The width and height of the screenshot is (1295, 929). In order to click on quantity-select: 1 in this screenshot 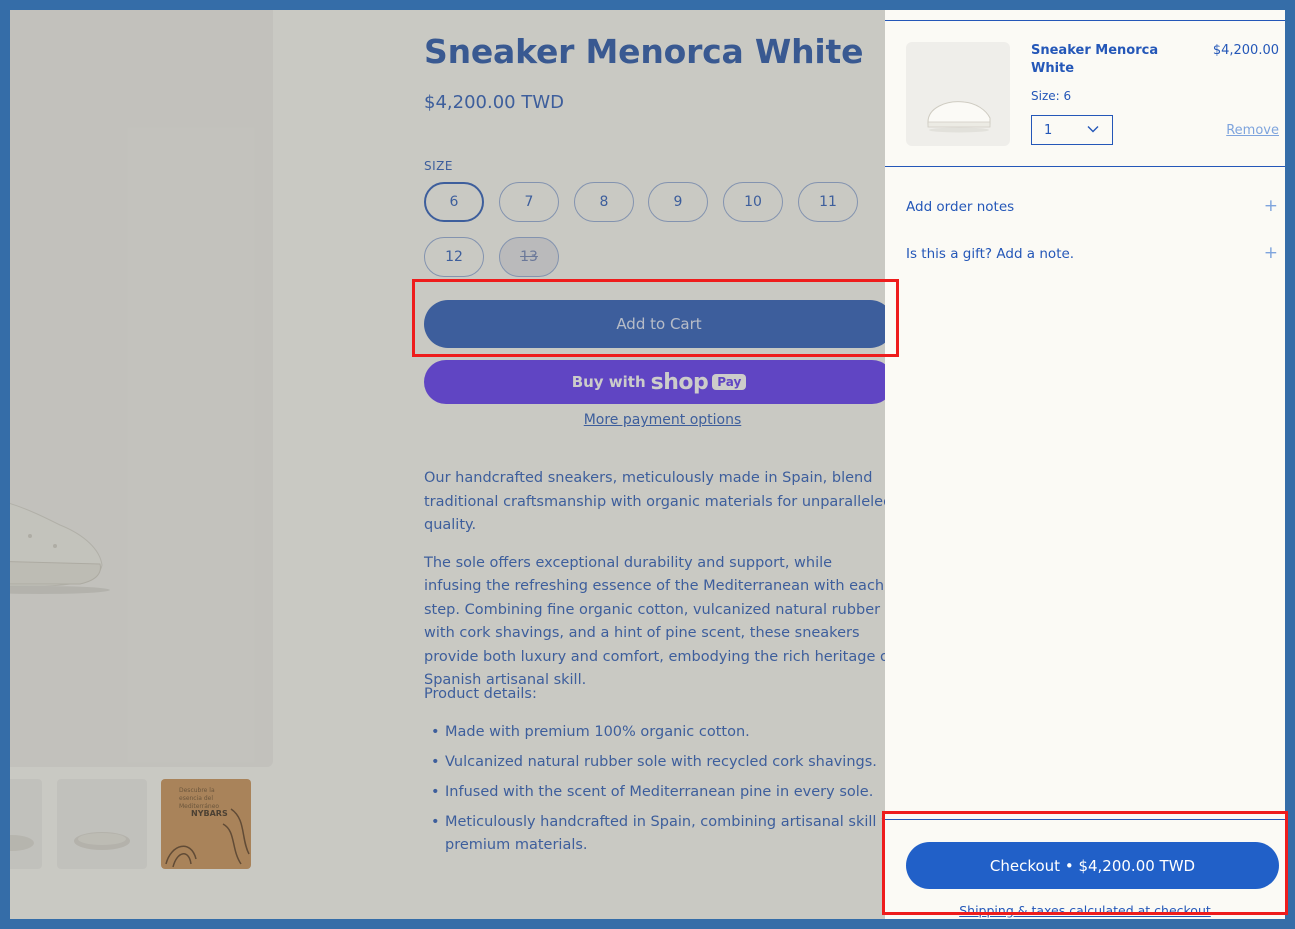, I will do `click(1072, 130)`.